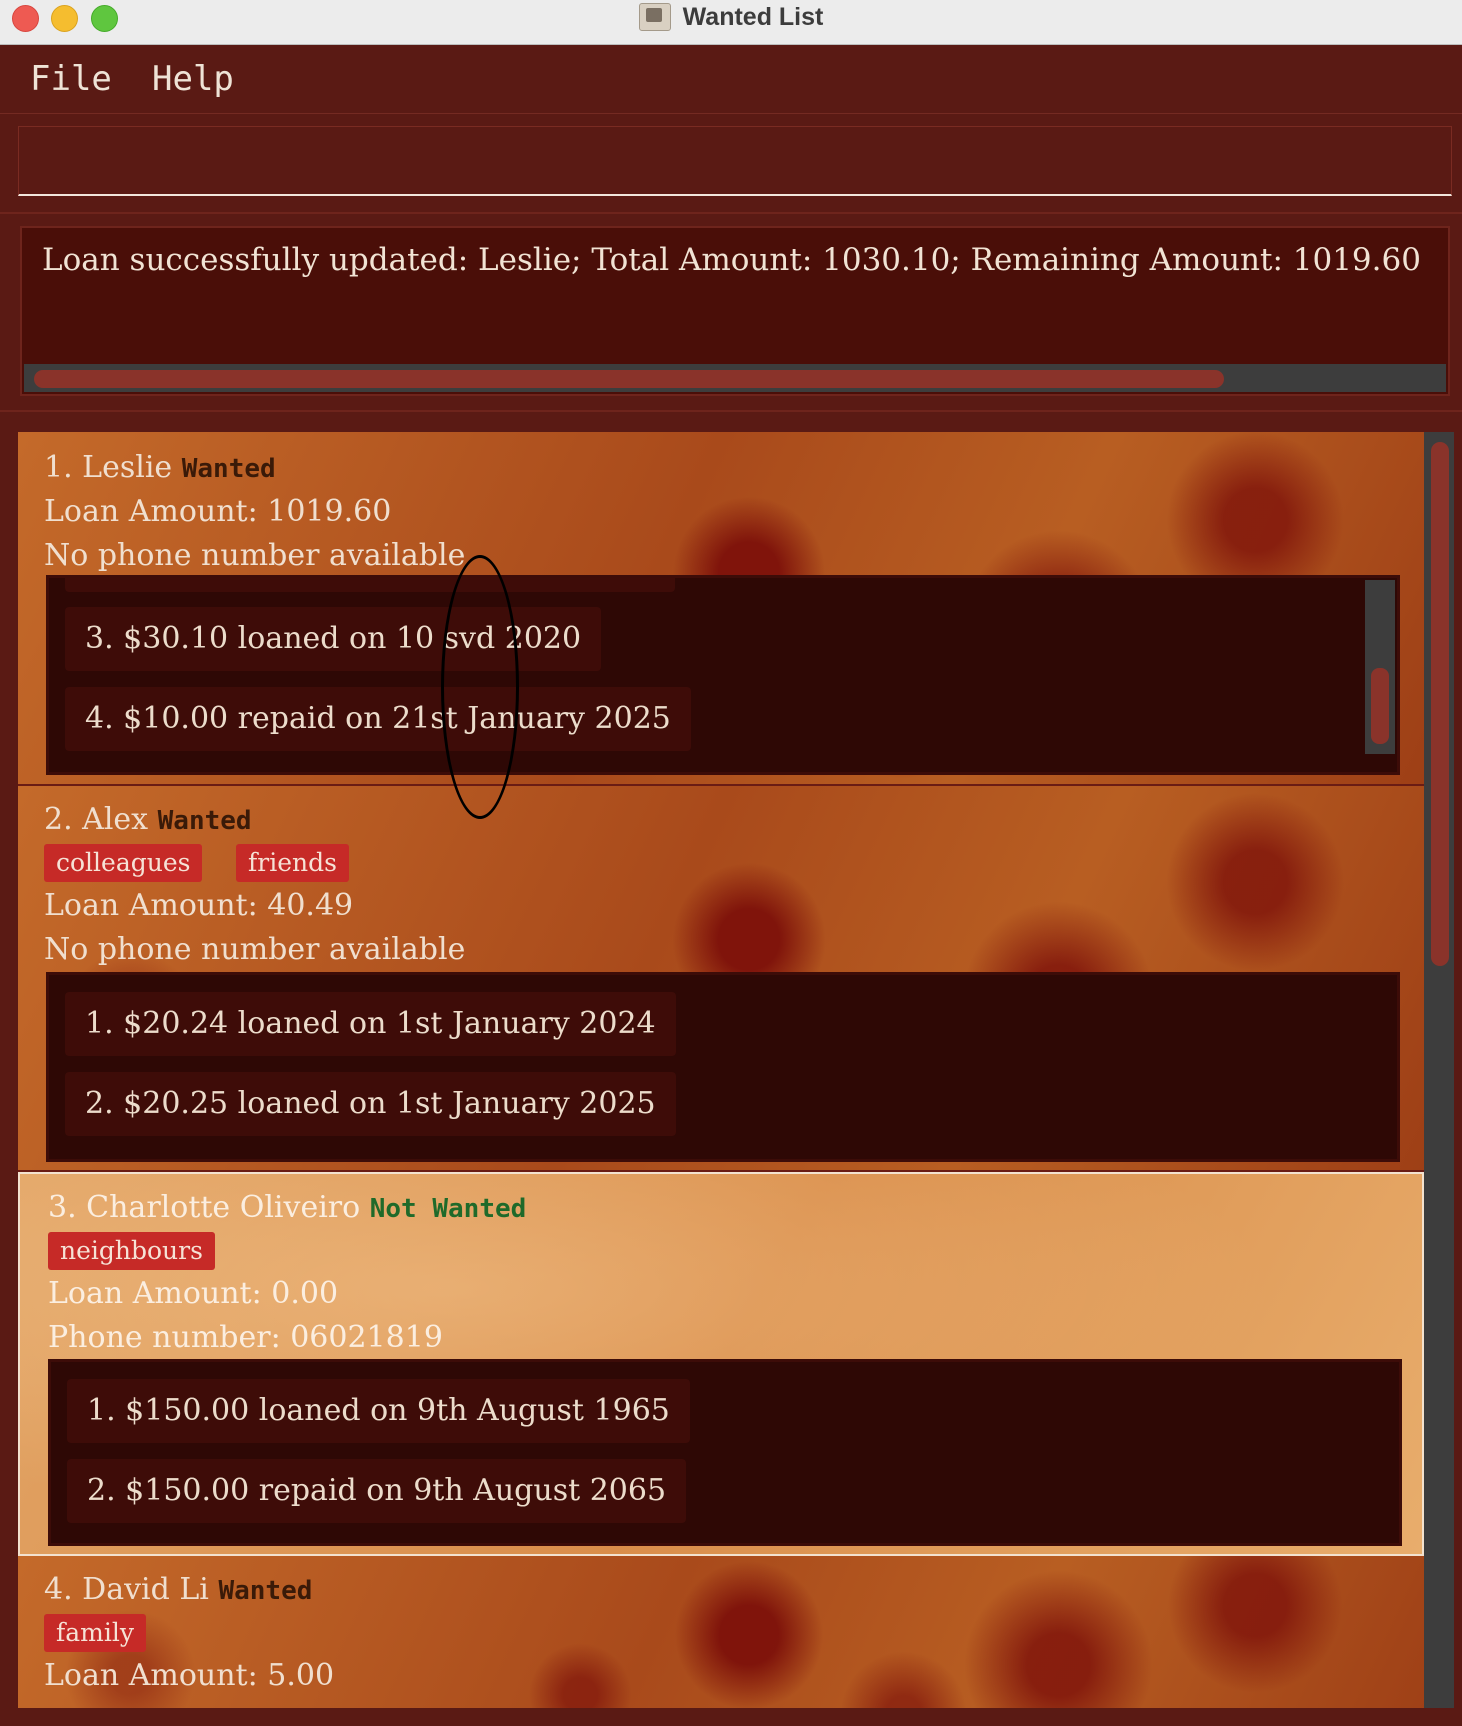 The image size is (1462, 1726). Describe the element at coordinates (370, 1104) in the screenshot. I see `loan-entry: 2. $20.25 loaned on 1st January 2025` at that location.